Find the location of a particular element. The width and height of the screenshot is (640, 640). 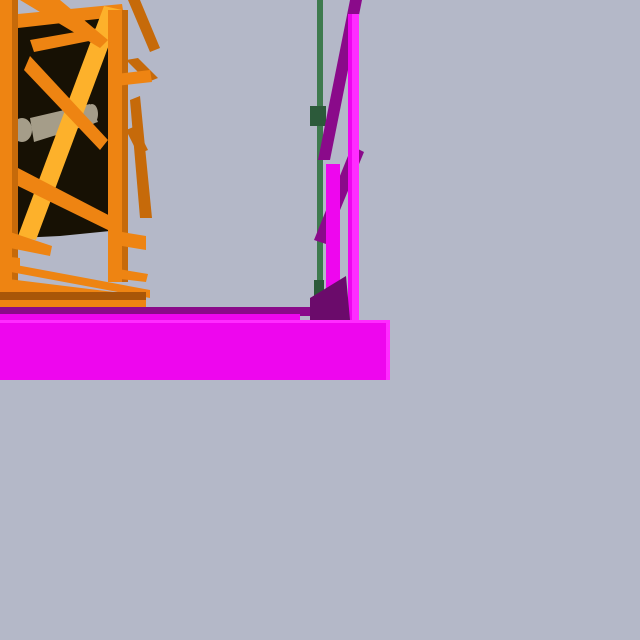

green-pole-bracket is located at coordinates (318, 116).